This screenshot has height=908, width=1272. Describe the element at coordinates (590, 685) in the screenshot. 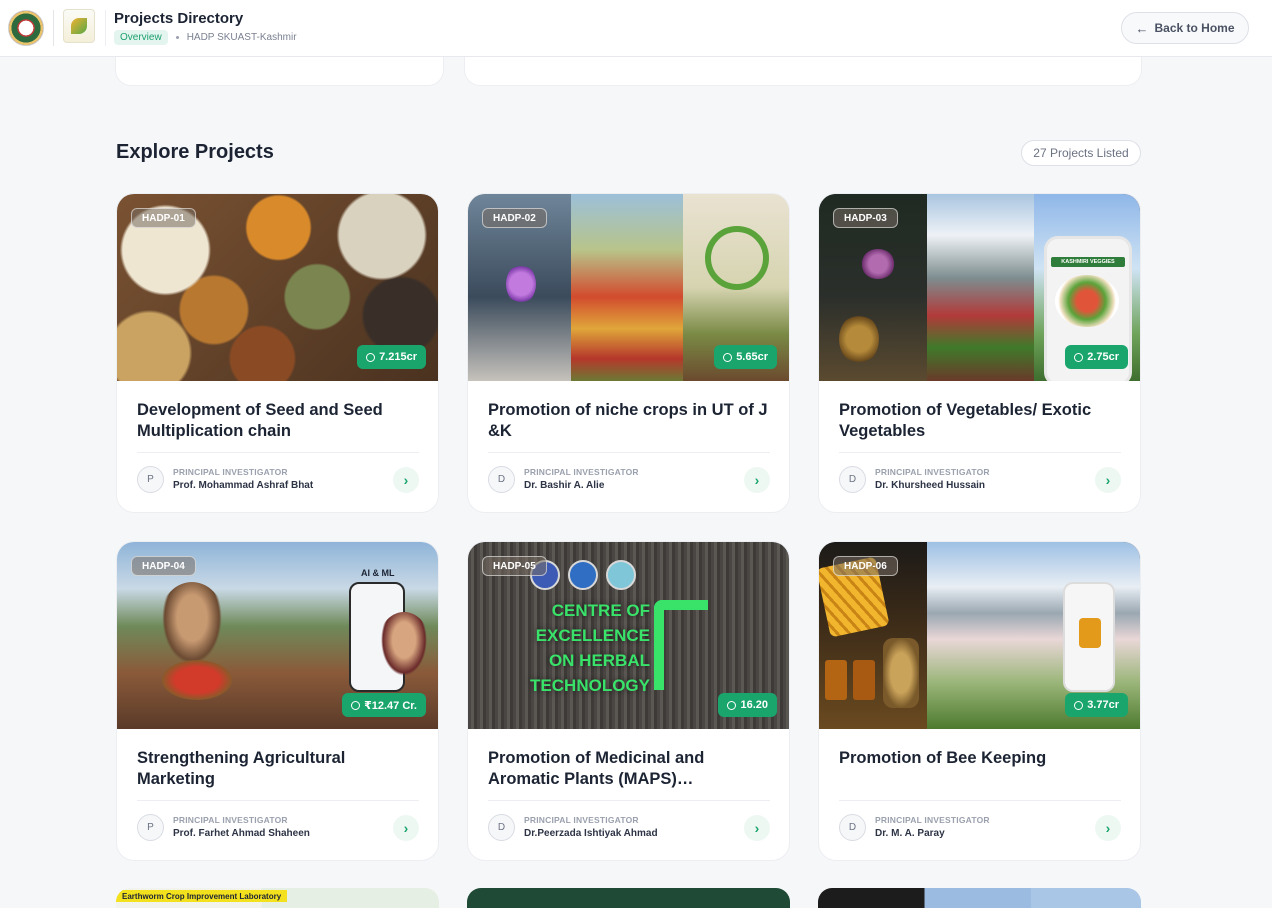

I see `sign-line: TECHNOLOGY` at that location.